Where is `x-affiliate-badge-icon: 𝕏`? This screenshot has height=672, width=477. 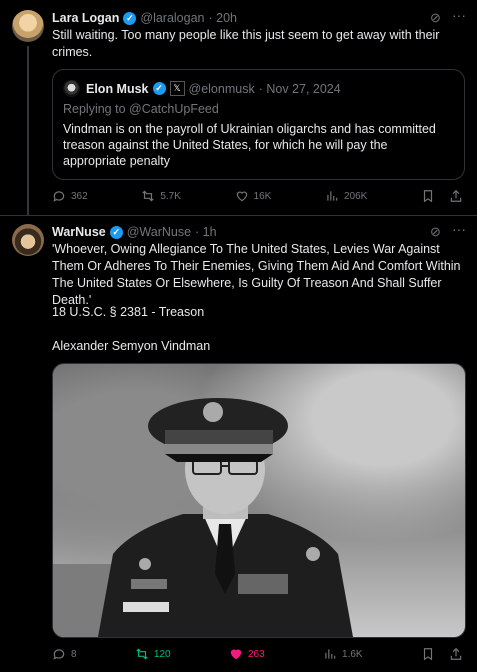 x-affiliate-badge-icon: 𝕏 is located at coordinates (177, 88).